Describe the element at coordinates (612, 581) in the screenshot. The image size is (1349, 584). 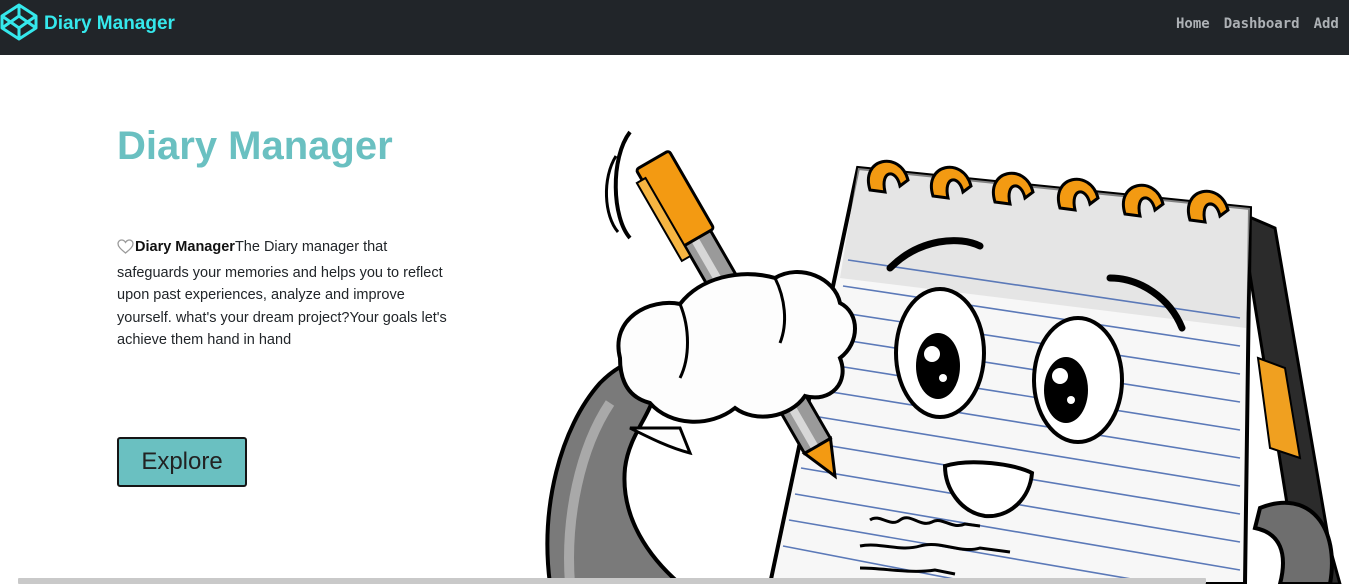
I see `horizontal-scrollbar` at that location.